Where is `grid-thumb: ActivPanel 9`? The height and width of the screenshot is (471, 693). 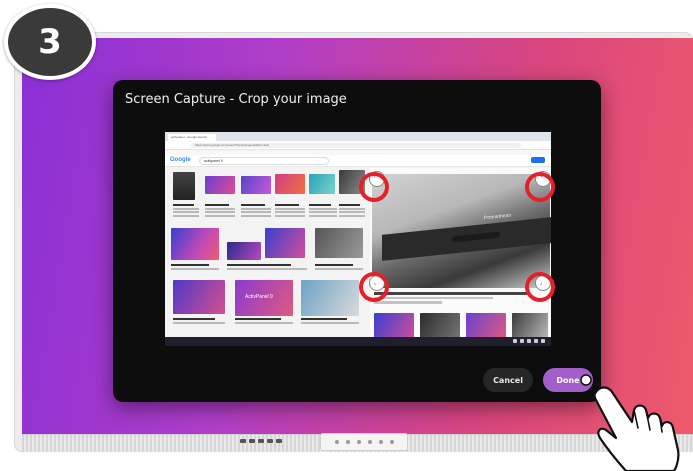 grid-thumb: ActivPanel 9 is located at coordinates (264, 298).